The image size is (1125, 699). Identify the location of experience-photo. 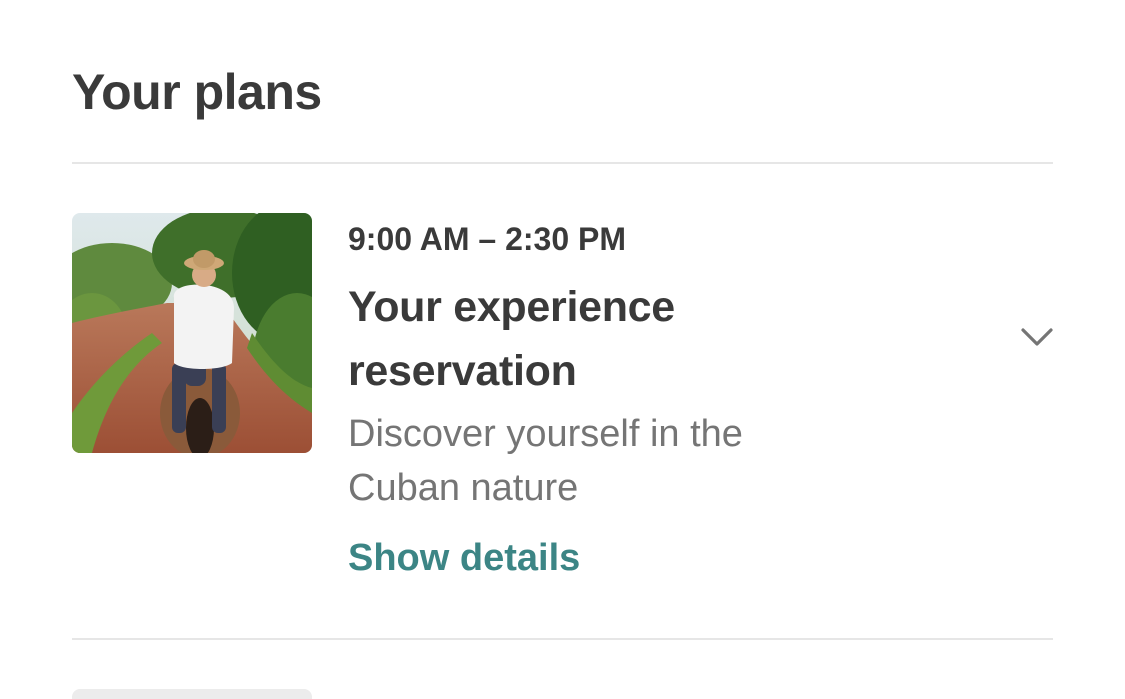
(192, 333).